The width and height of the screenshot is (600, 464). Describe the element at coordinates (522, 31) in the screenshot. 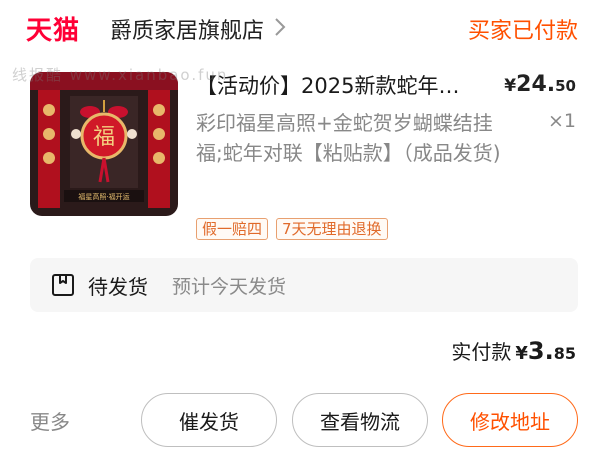

I see `order-status: 买家已付款` at that location.